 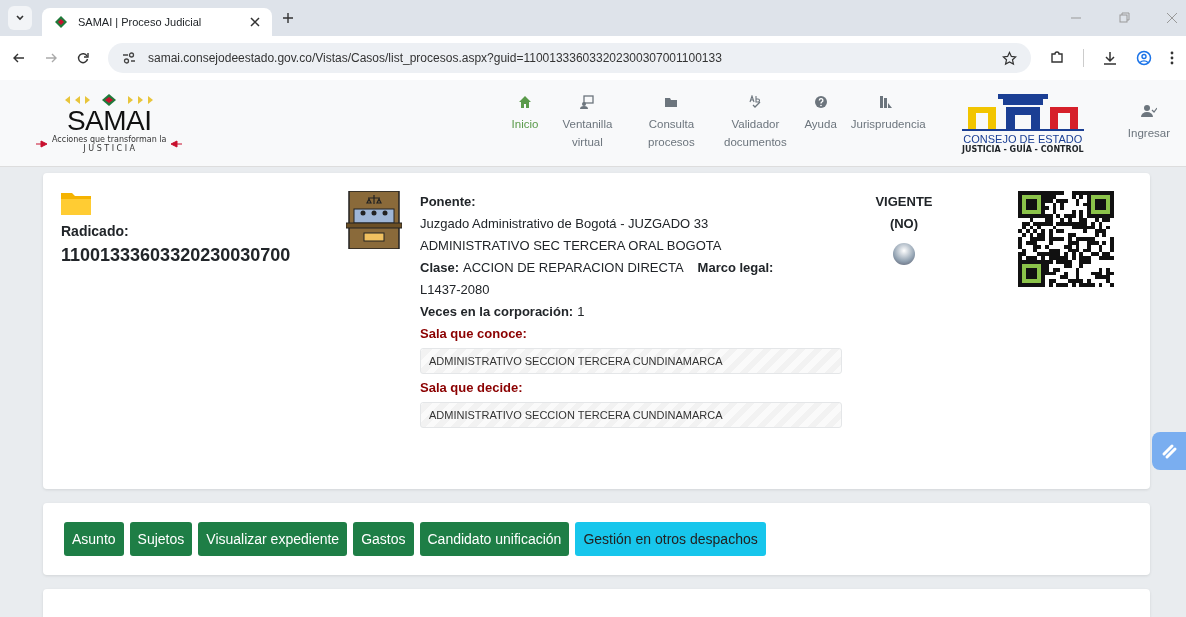 What do you see at coordinates (374, 220) in the screenshot?
I see `courthouse-icon` at bounding box center [374, 220].